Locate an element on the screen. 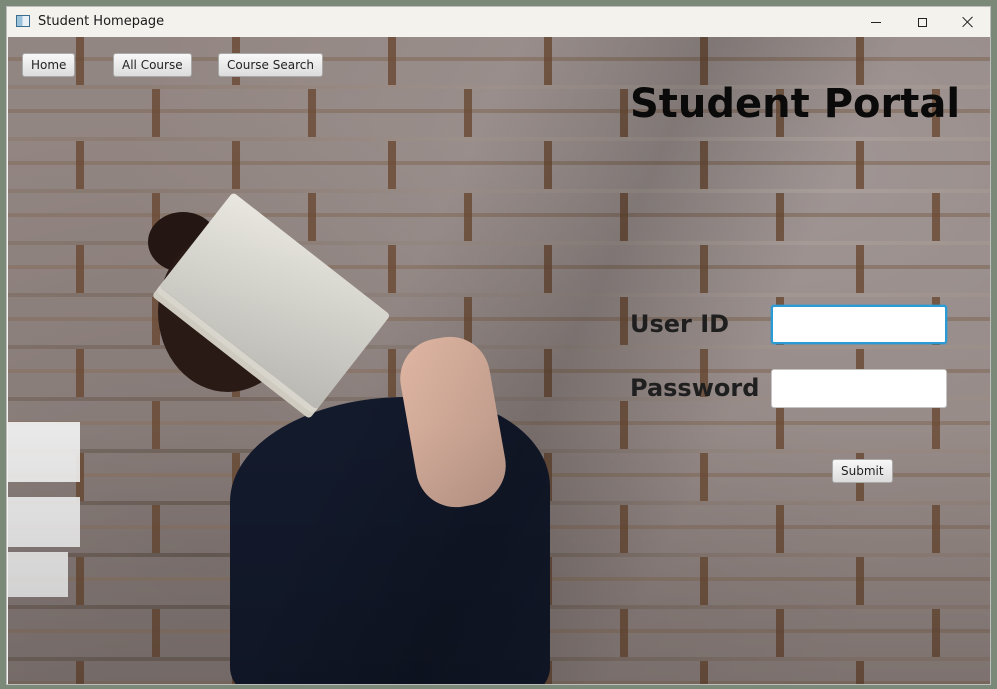 Image resolution: width=997 pixels, height=689 pixels. page-title: Student Portal is located at coordinates (795, 104).